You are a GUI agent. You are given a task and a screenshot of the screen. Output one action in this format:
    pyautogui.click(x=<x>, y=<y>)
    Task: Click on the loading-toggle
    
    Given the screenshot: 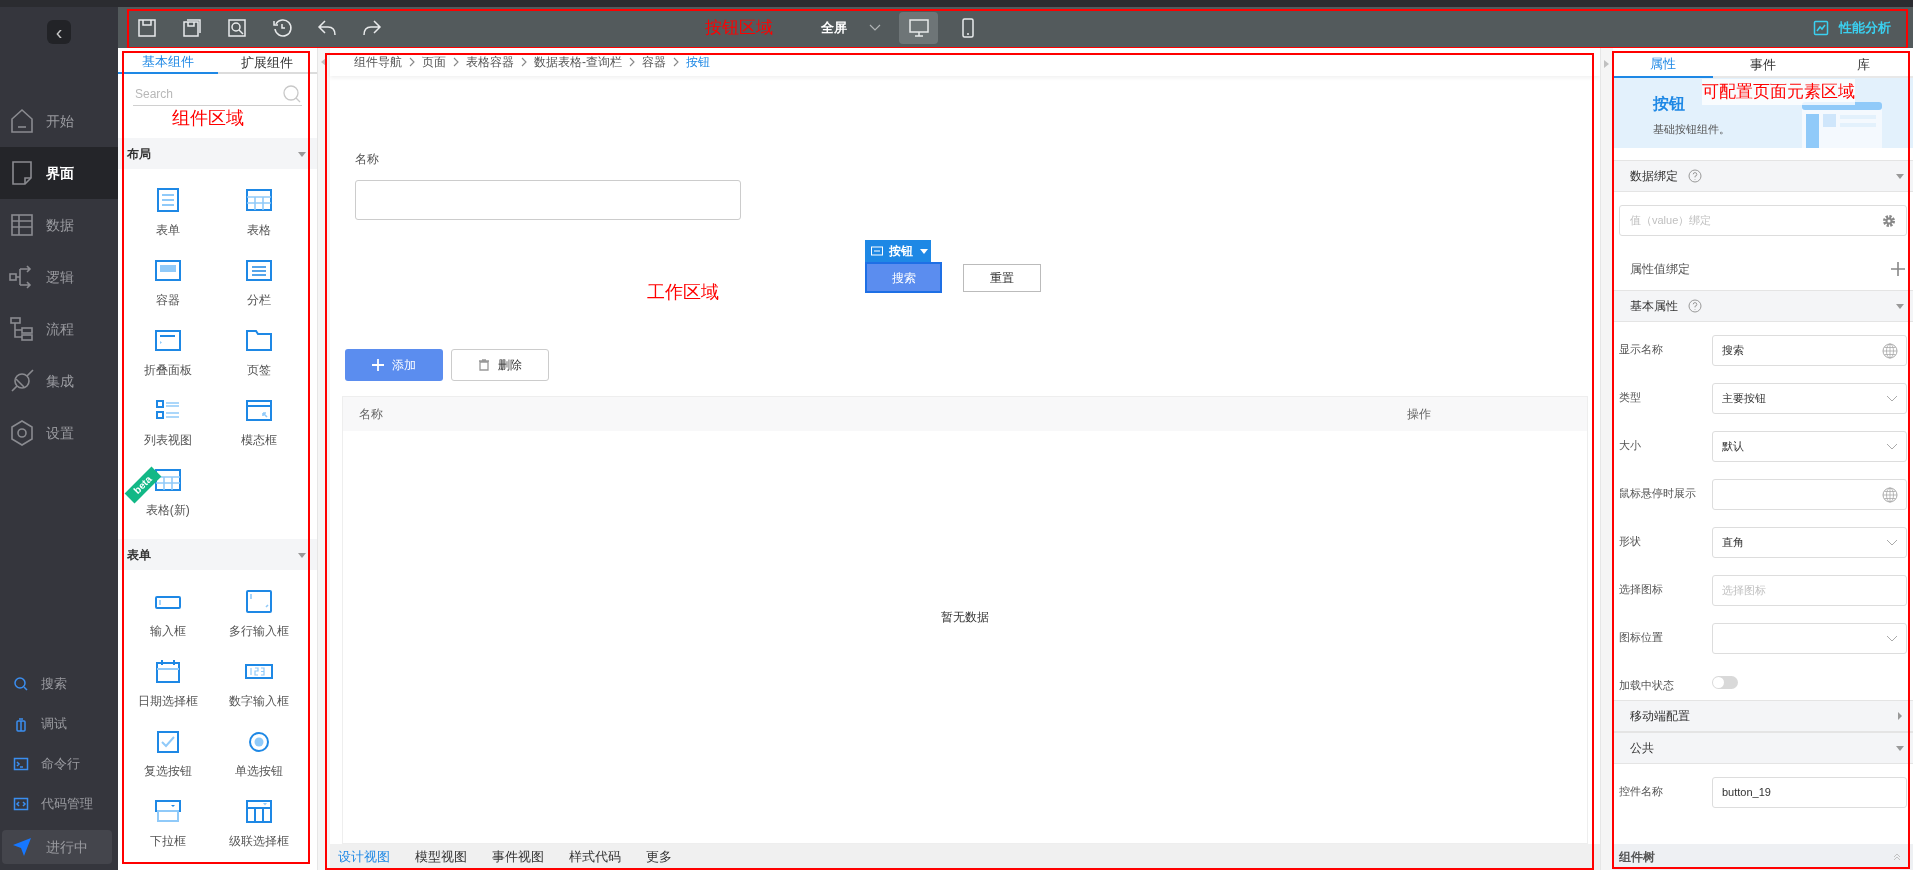 What is the action you would take?
    pyautogui.click(x=1725, y=682)
    